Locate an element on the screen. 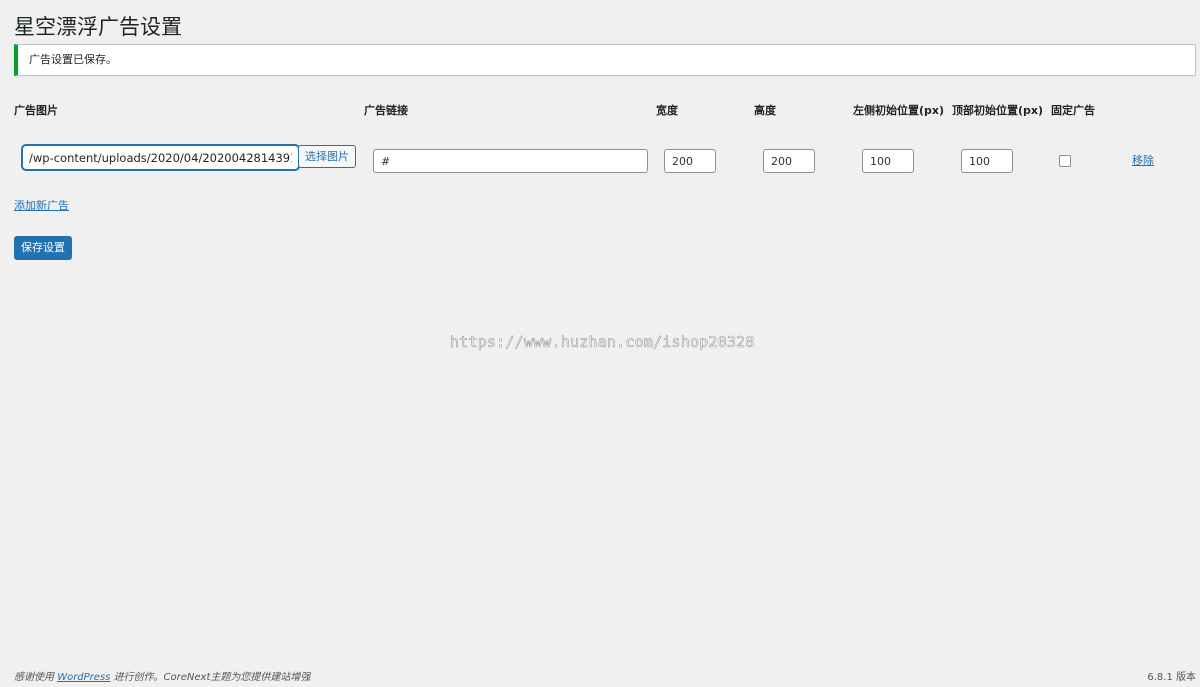  fixed-ad-checkbox is located at coordinates (1065, 161).